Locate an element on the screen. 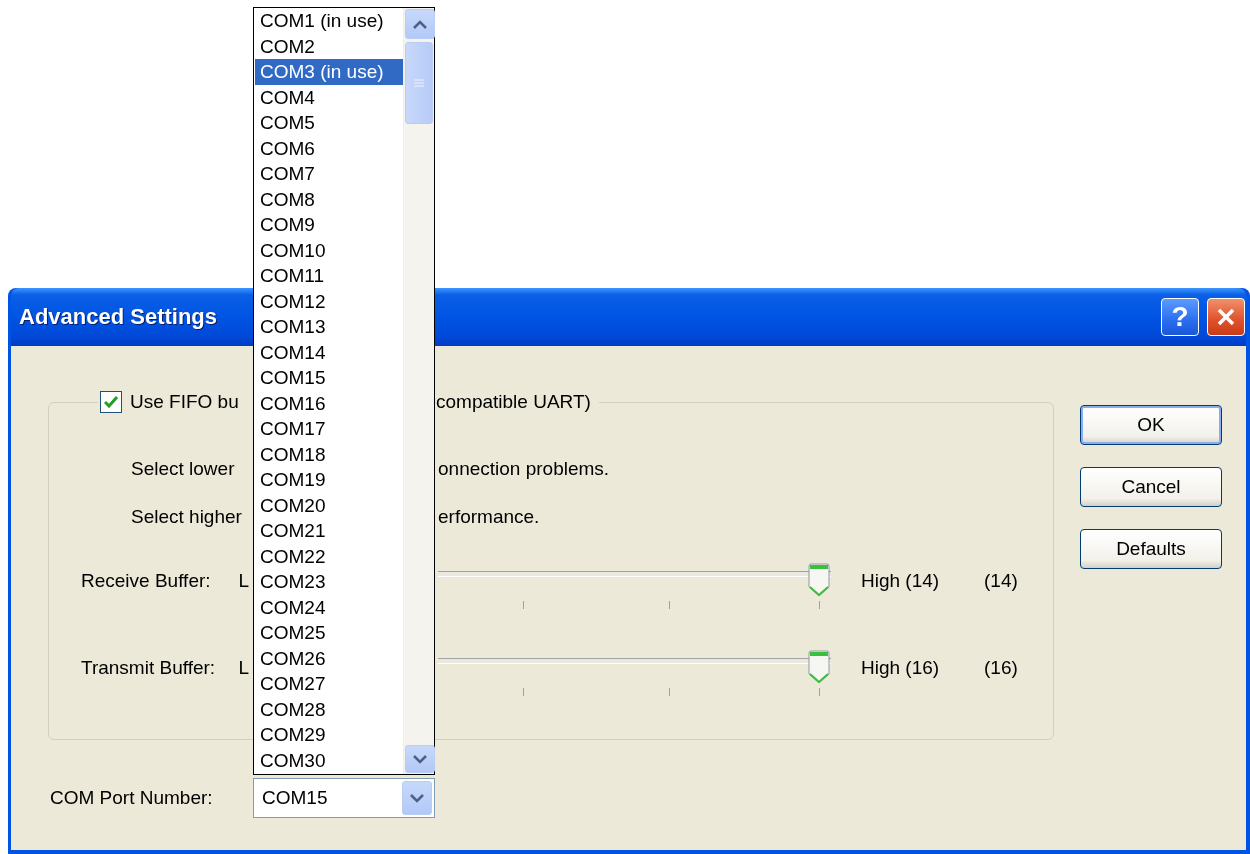  list-item: COM7 is located at coordinates (329, 174).